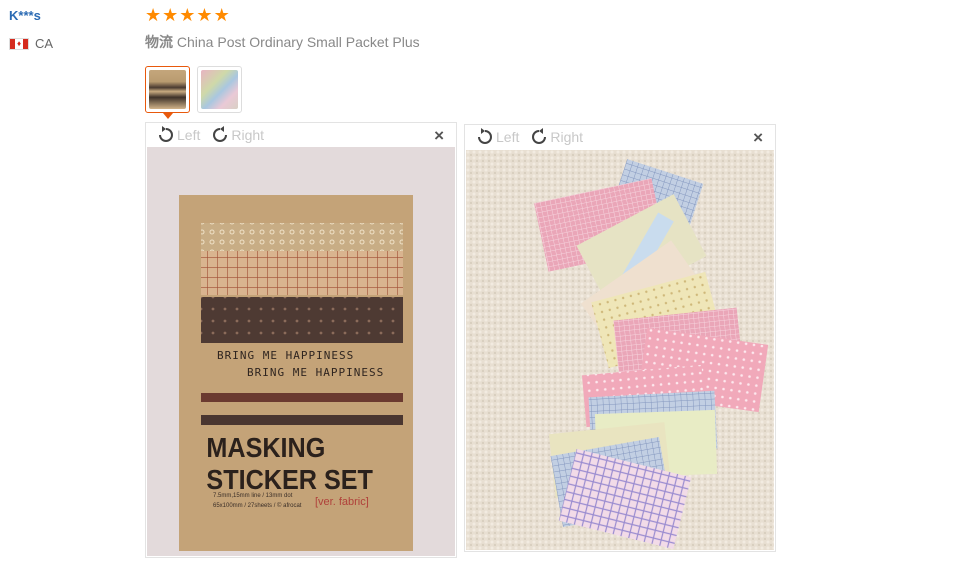 This screenshot has width=960, height=568. Describe the element at coordinates (342, 502) in the screenshot. I see `photo-version: [ver. fabric]` at that location.